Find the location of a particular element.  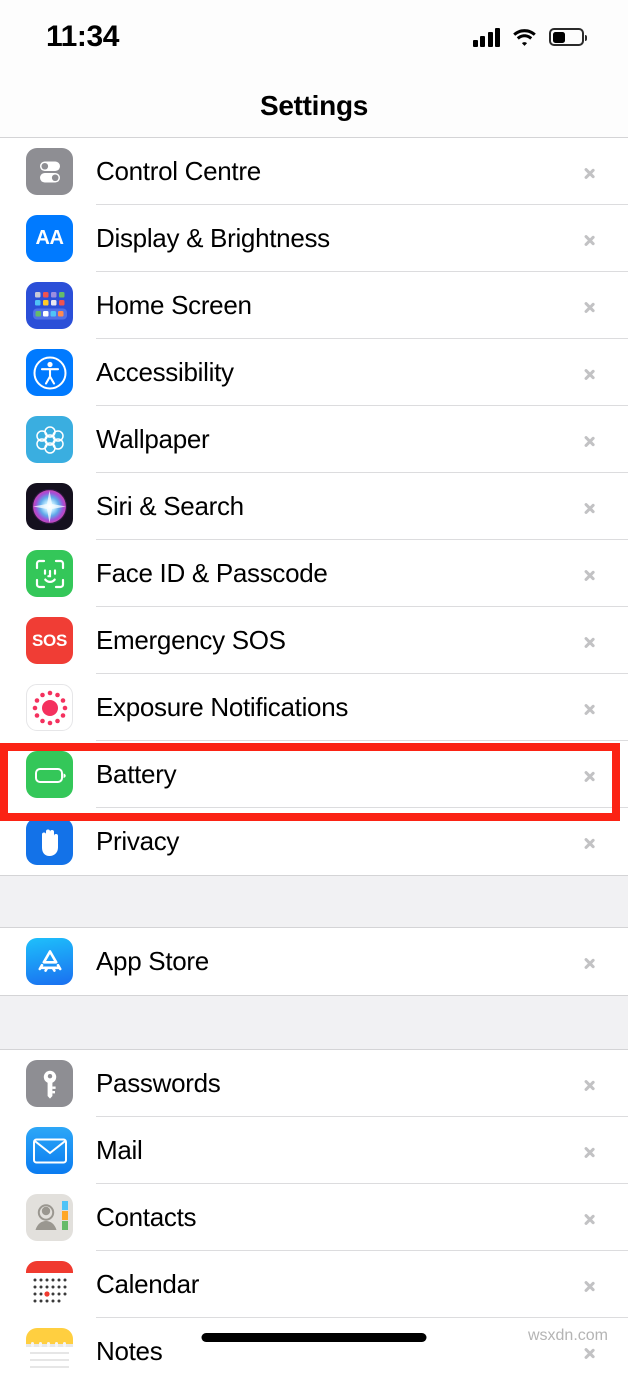

settings-row-label: Wallpaper is located at coordinates (153, 439).